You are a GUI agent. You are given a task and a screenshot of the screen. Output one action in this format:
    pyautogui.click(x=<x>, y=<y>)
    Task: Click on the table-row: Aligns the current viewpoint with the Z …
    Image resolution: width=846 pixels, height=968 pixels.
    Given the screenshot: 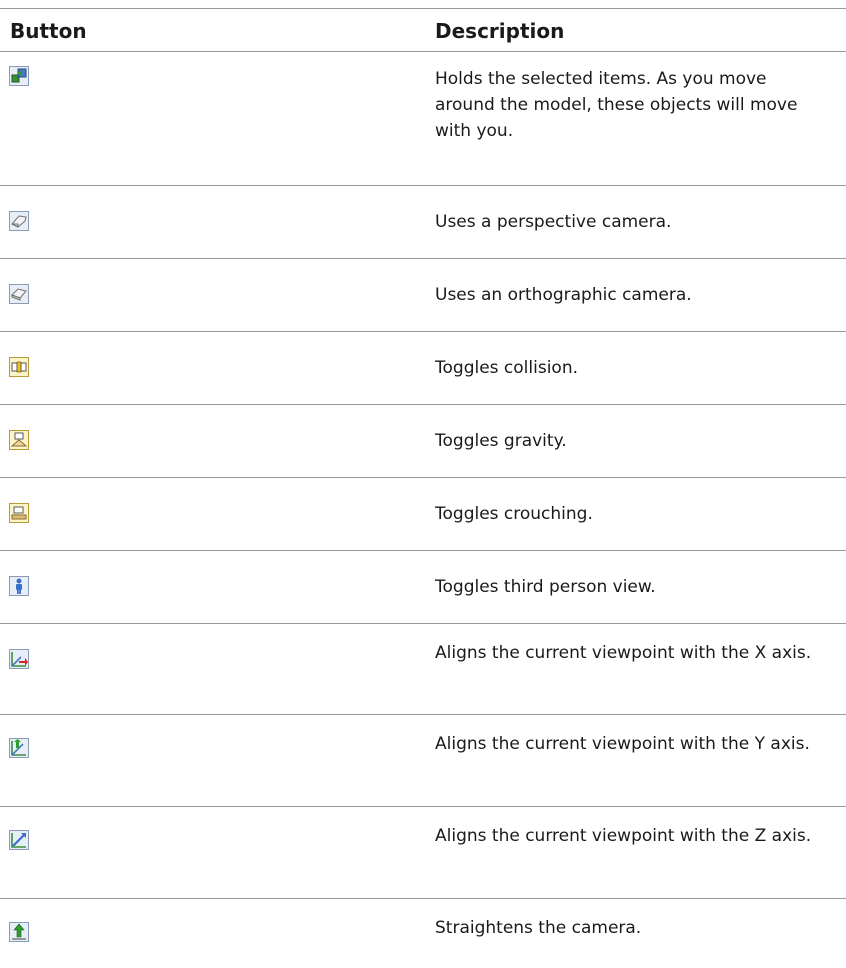 What is the action you would take?
    pyautogui.click(x=423, y=853)
    